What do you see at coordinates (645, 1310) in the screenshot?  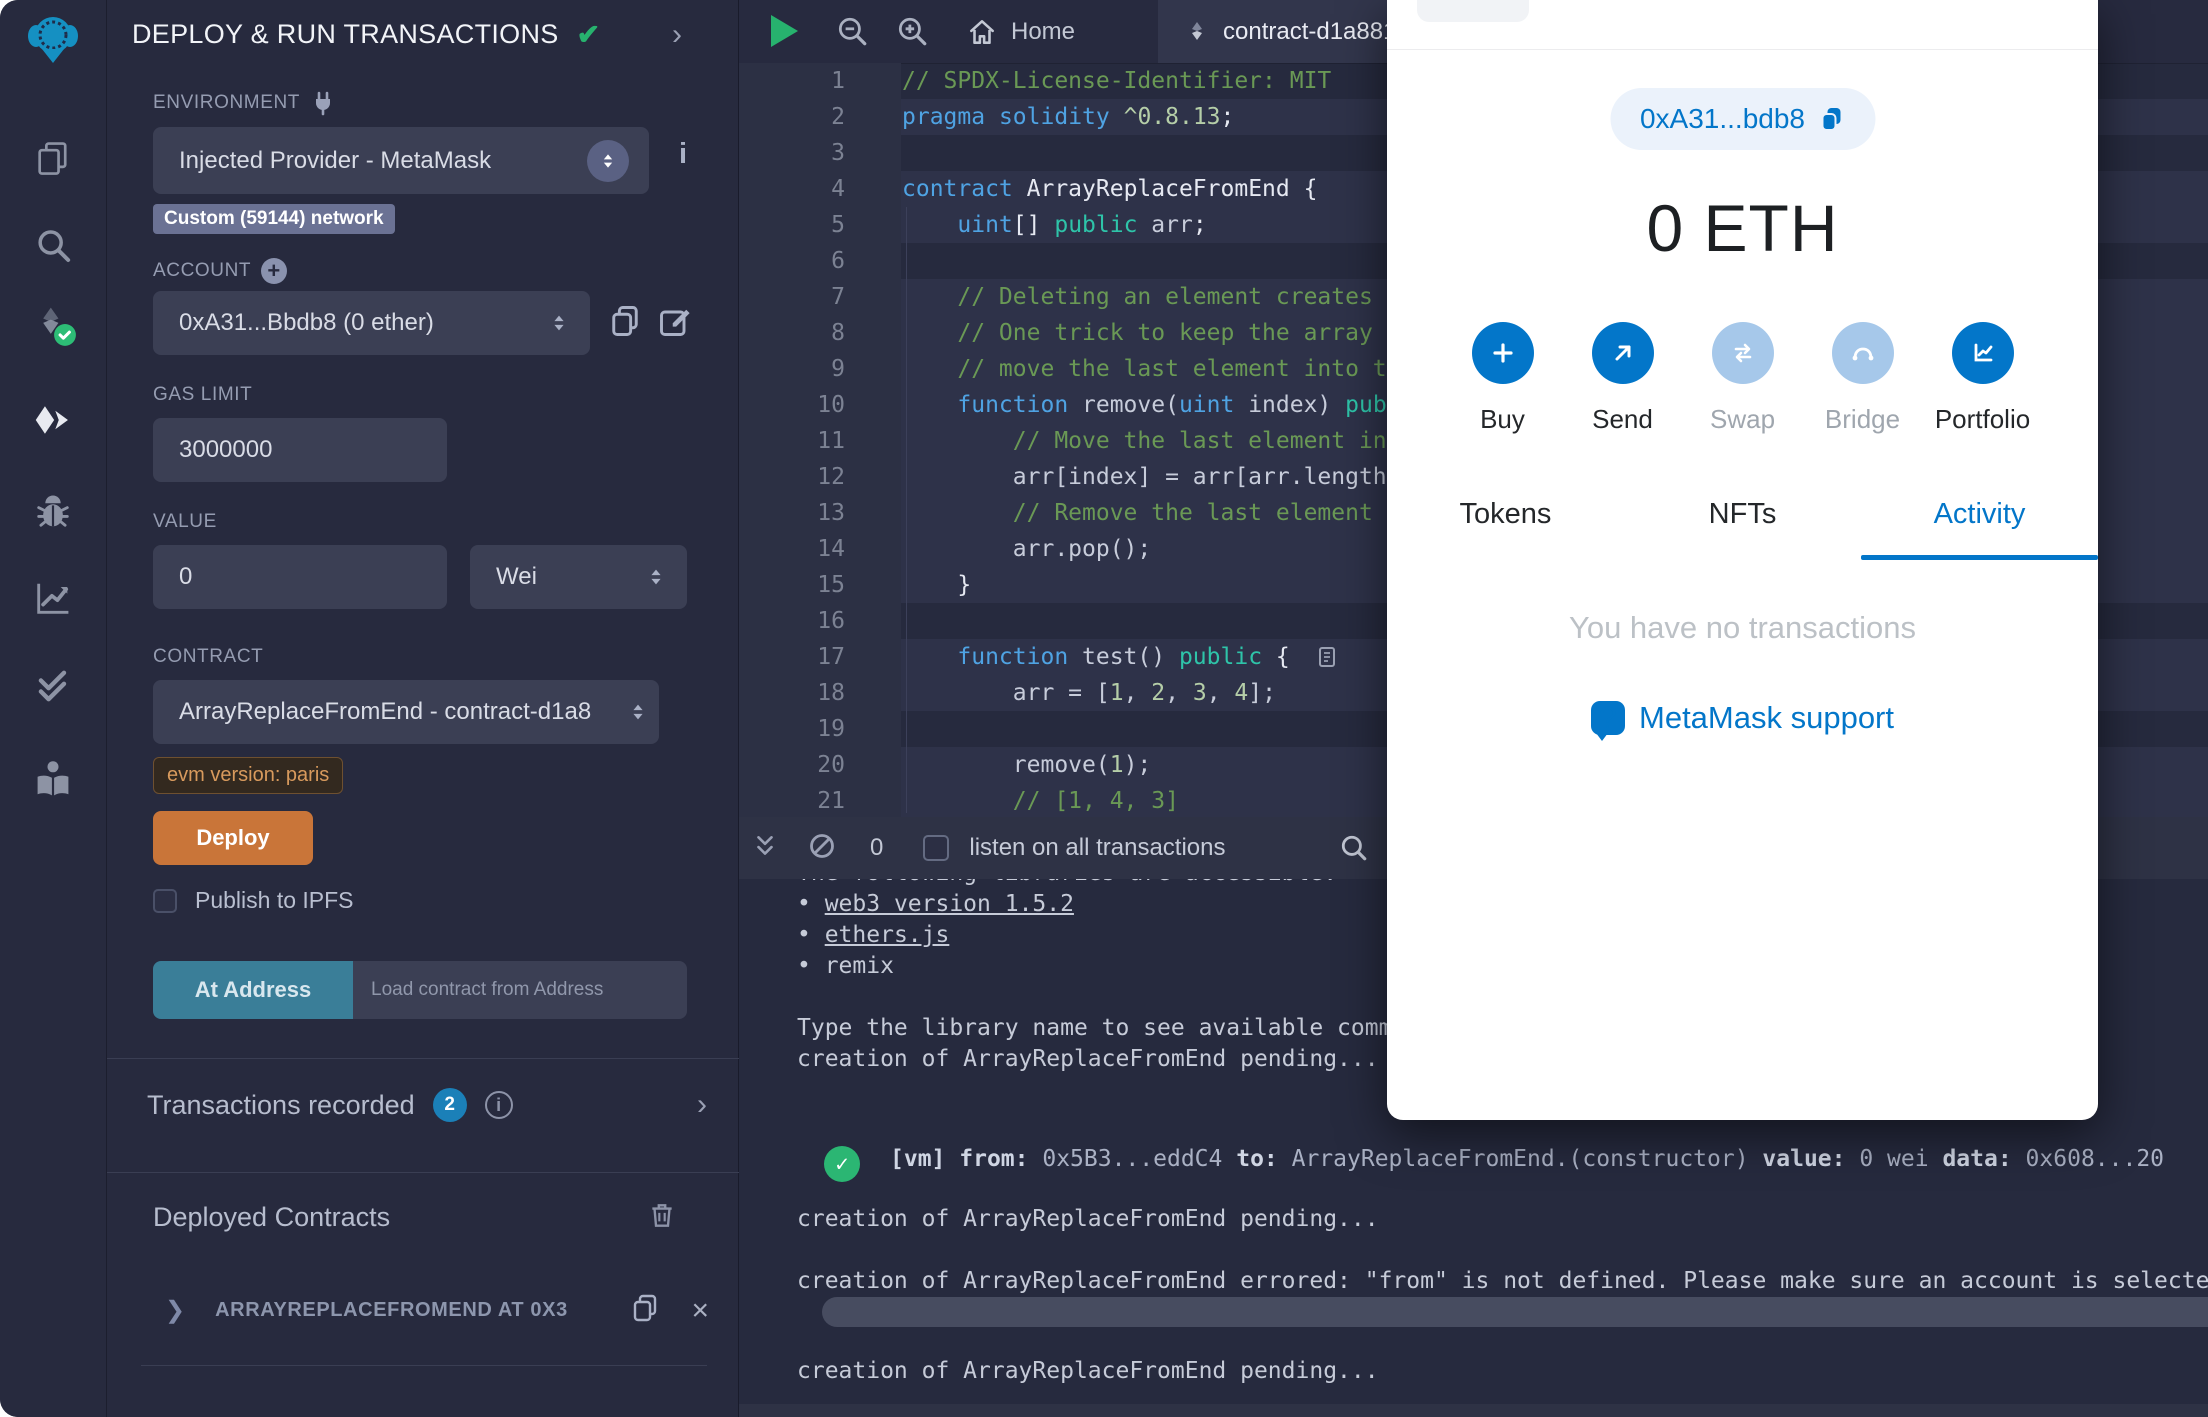 I see `copy-contract-icon` at bounding box center [645, 1310].